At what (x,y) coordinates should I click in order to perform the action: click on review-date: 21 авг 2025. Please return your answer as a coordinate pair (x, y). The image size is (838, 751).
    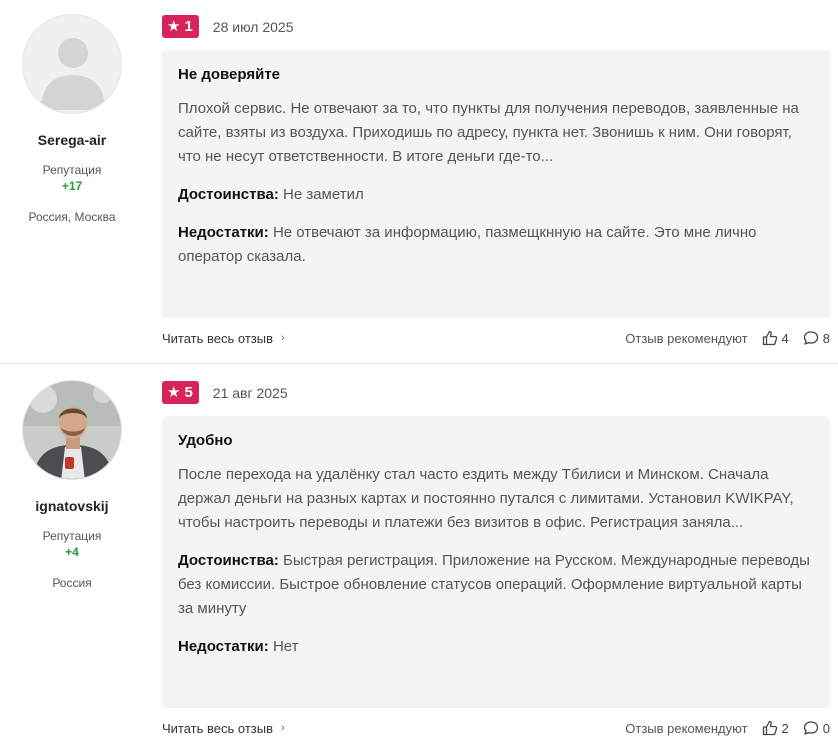
    Looking at the image, I should click on (250, 392).